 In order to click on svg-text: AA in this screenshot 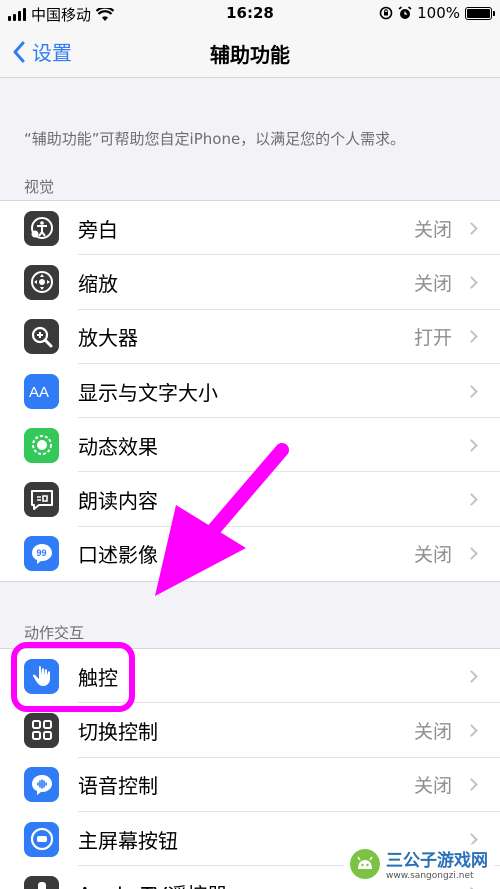, I will do `click(39, 392)`.